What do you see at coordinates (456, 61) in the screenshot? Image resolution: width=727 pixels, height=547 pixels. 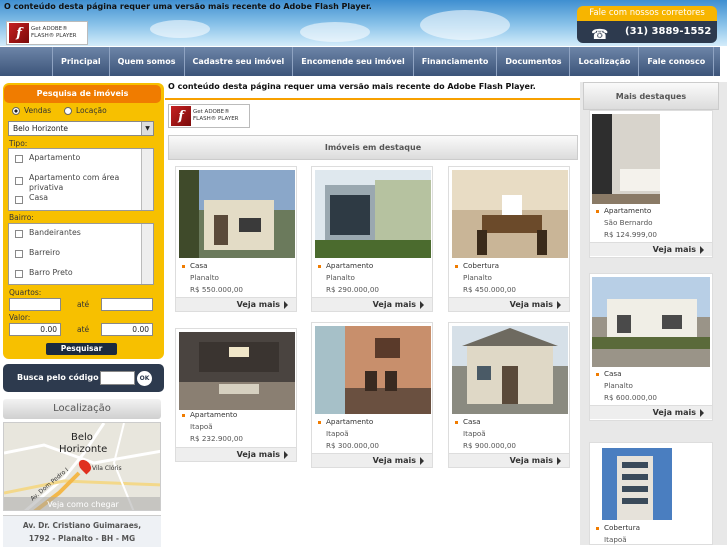 I see `nav-item-financiamento: Financiamento` at bounding box center [456, 61].